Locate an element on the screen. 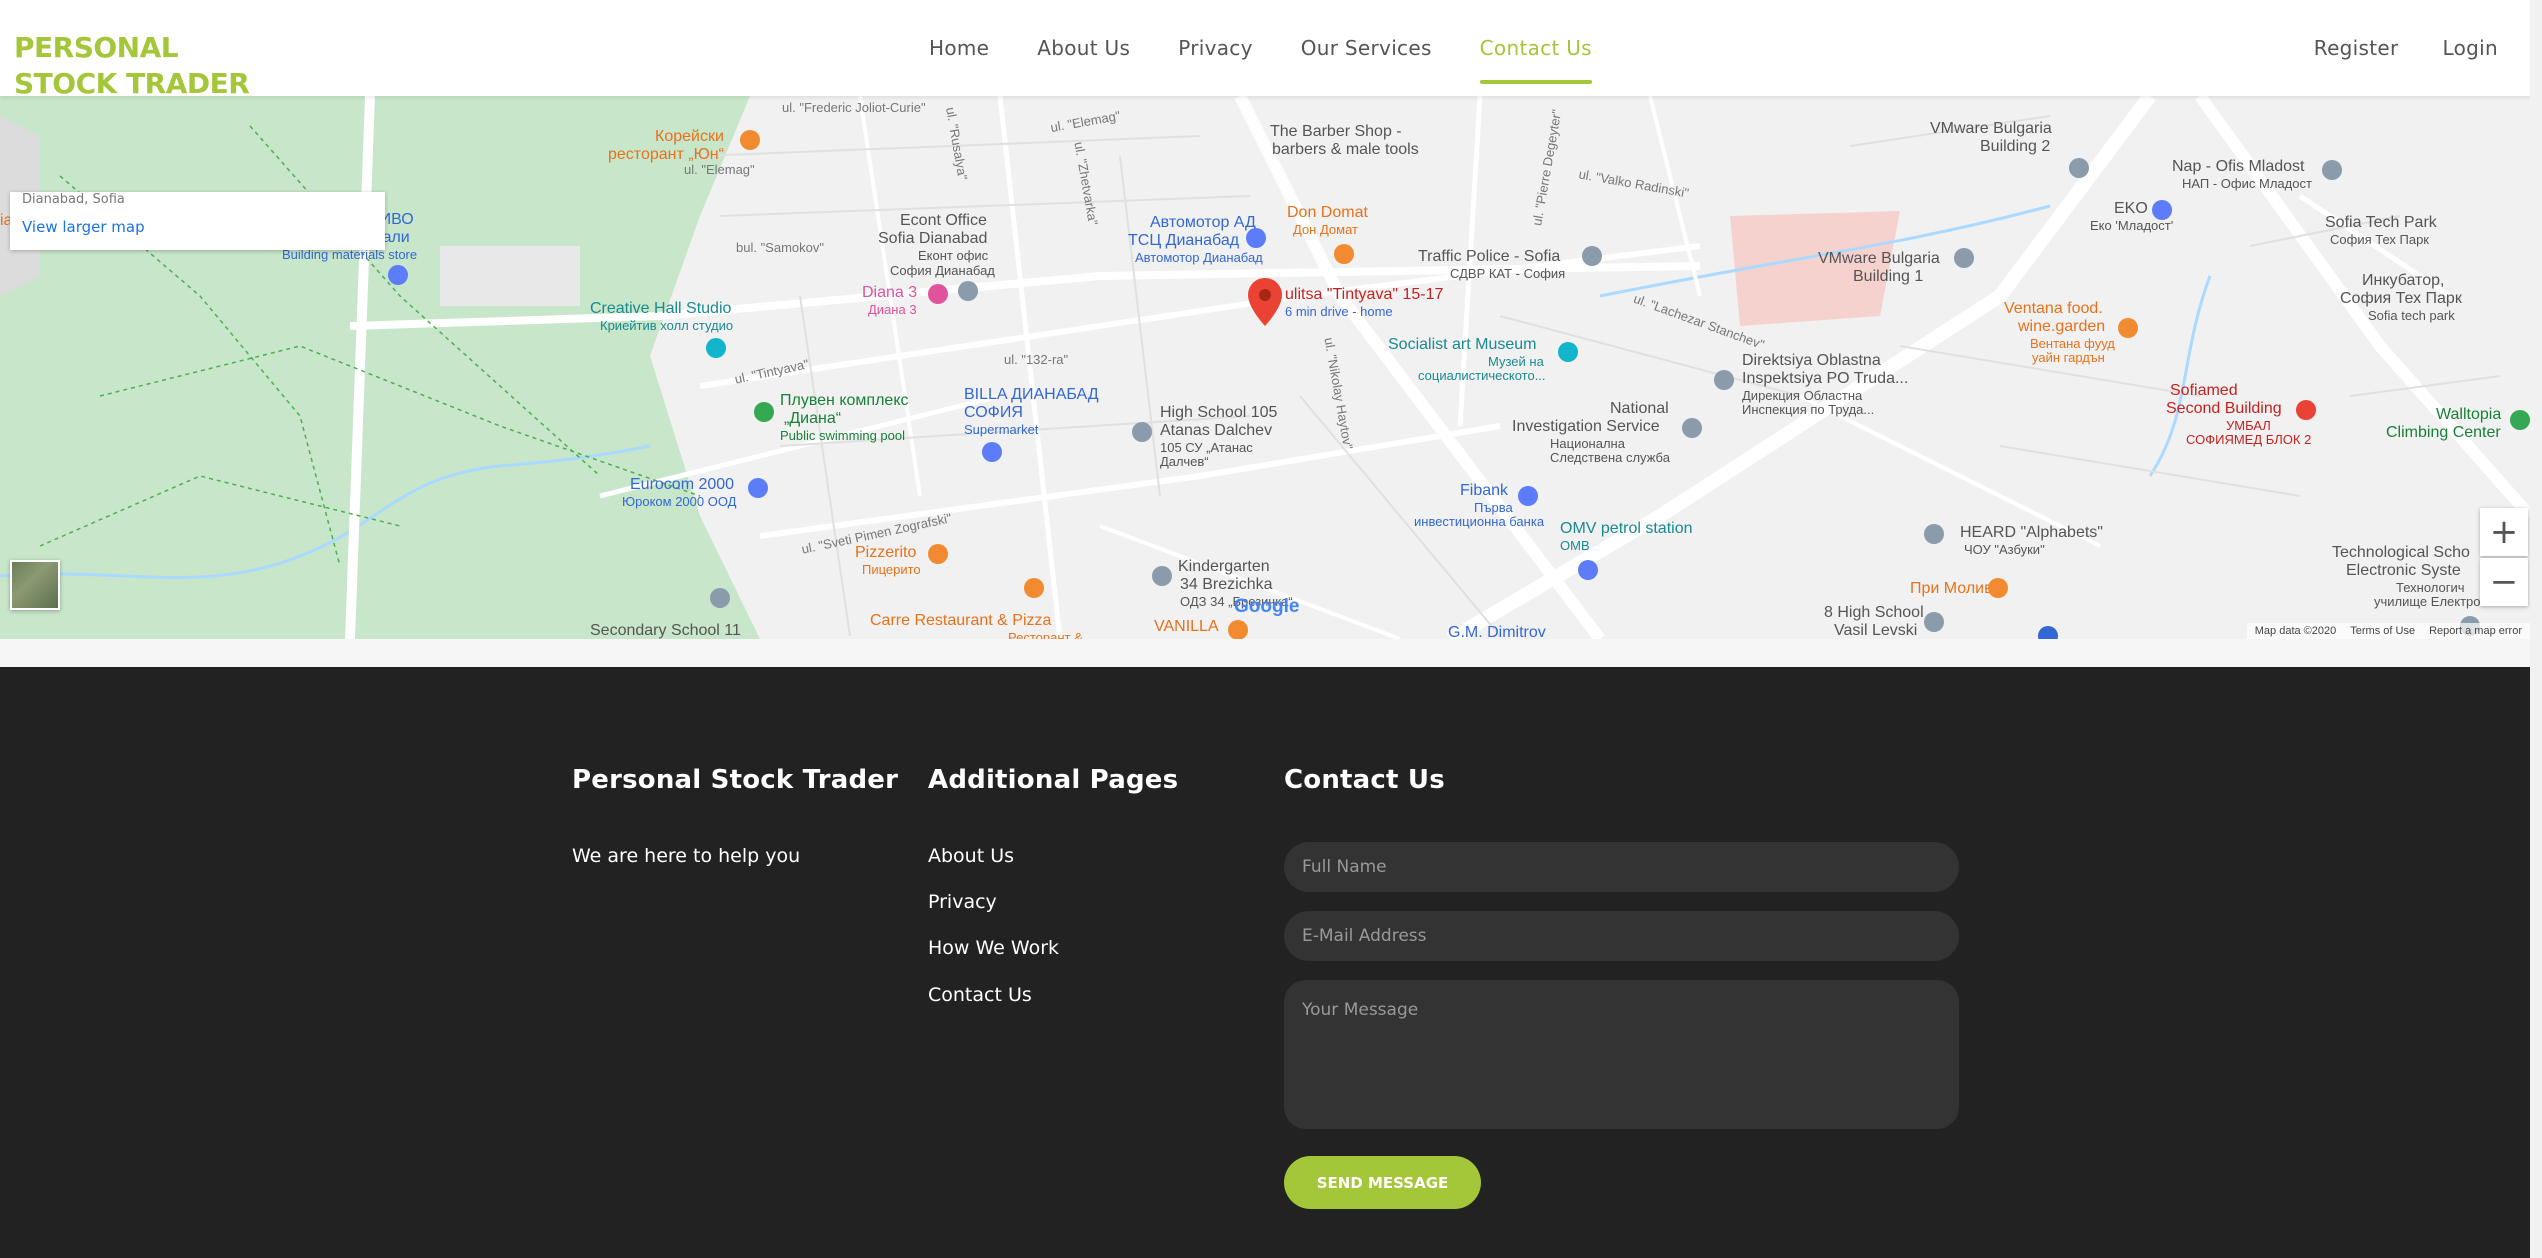 The image size is (2542, 1258). site-logo: PERSONAL STOCK TRADER is located at coordinates (132, 66).